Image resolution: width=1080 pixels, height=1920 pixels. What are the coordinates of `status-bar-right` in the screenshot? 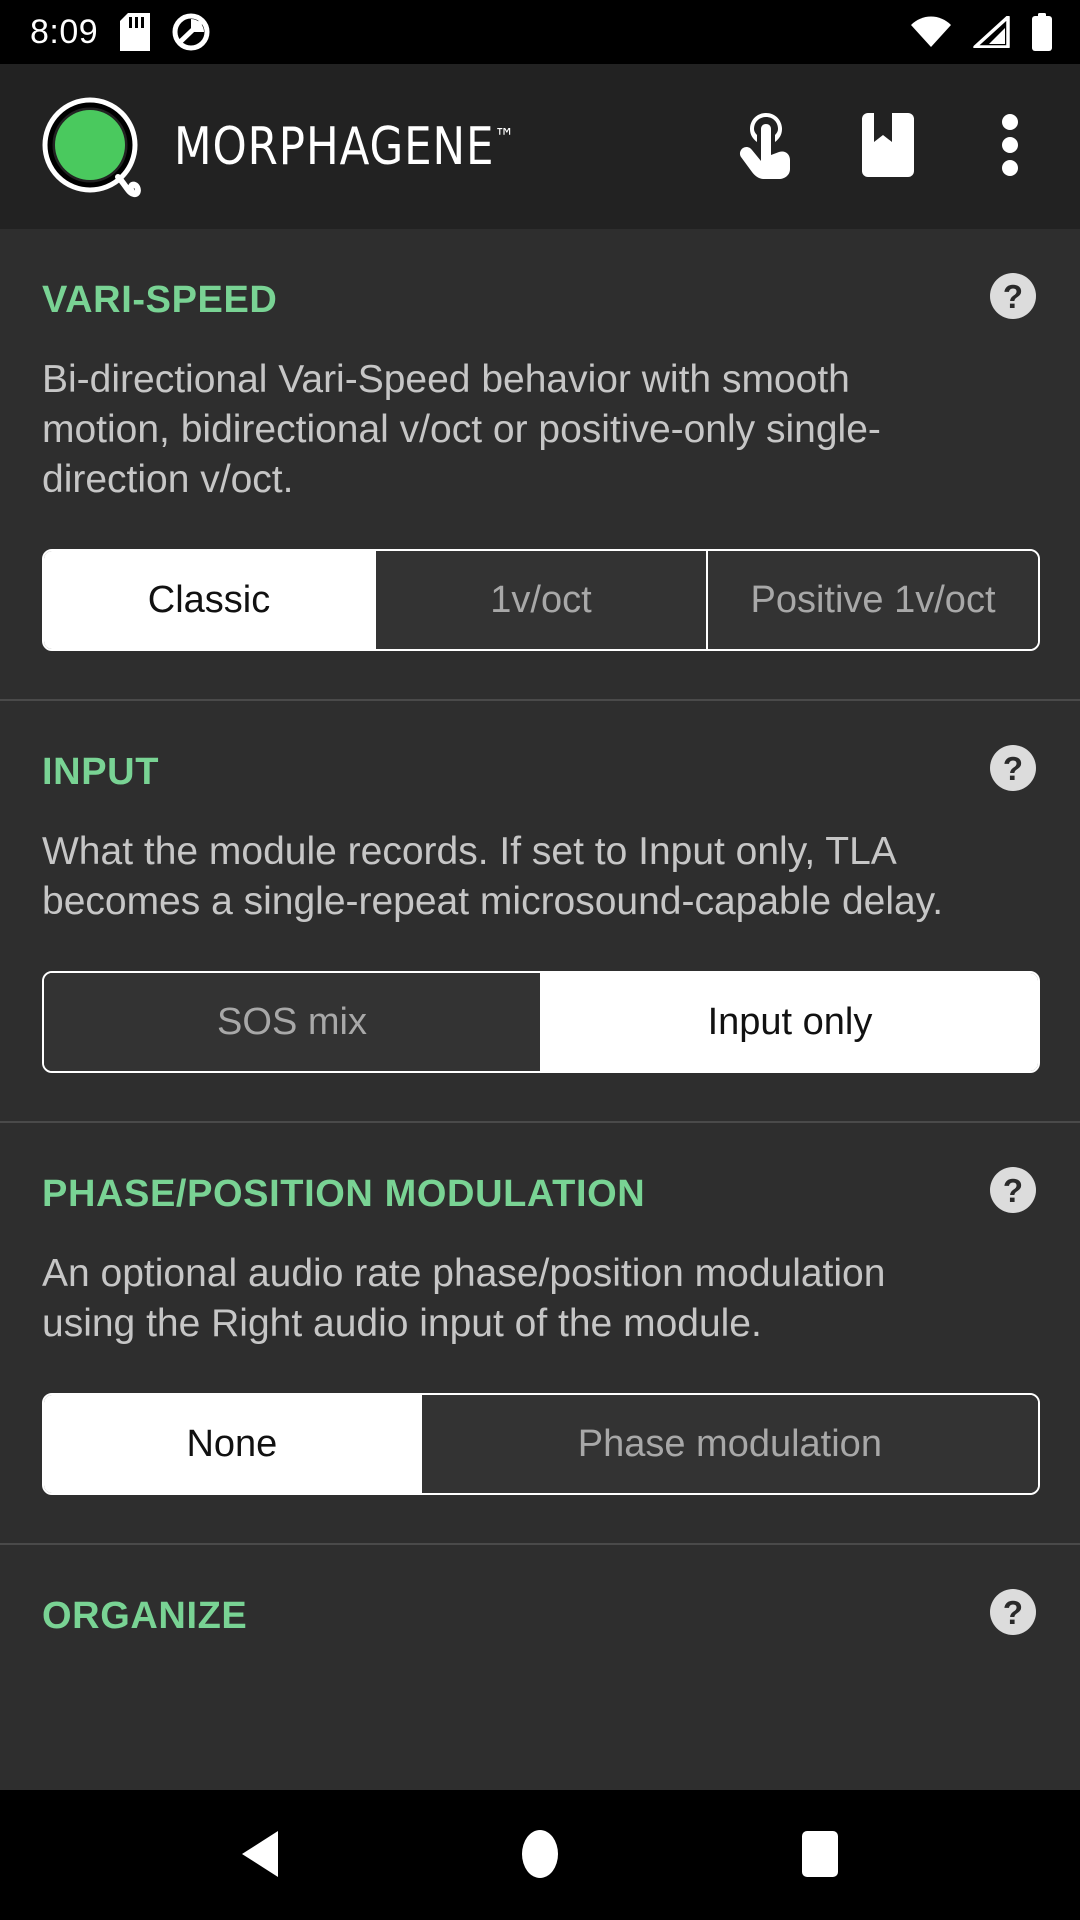 It's located at (982, 32).